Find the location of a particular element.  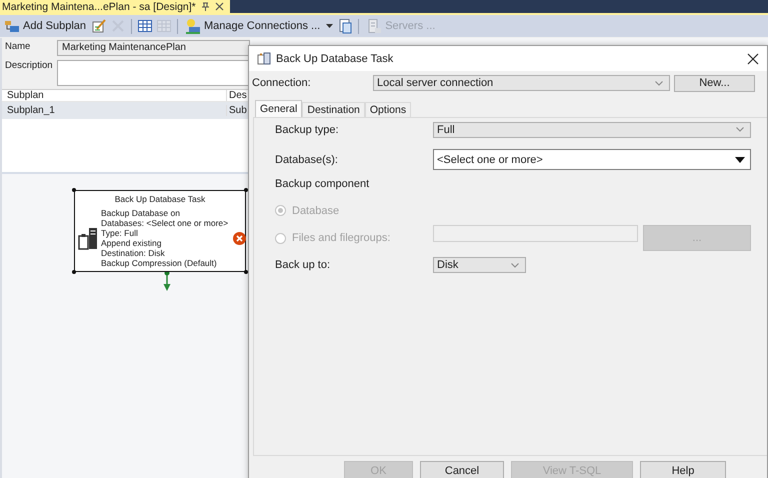

name-field: Marketing MaintenancePlan is located at coordinates (153, 48).